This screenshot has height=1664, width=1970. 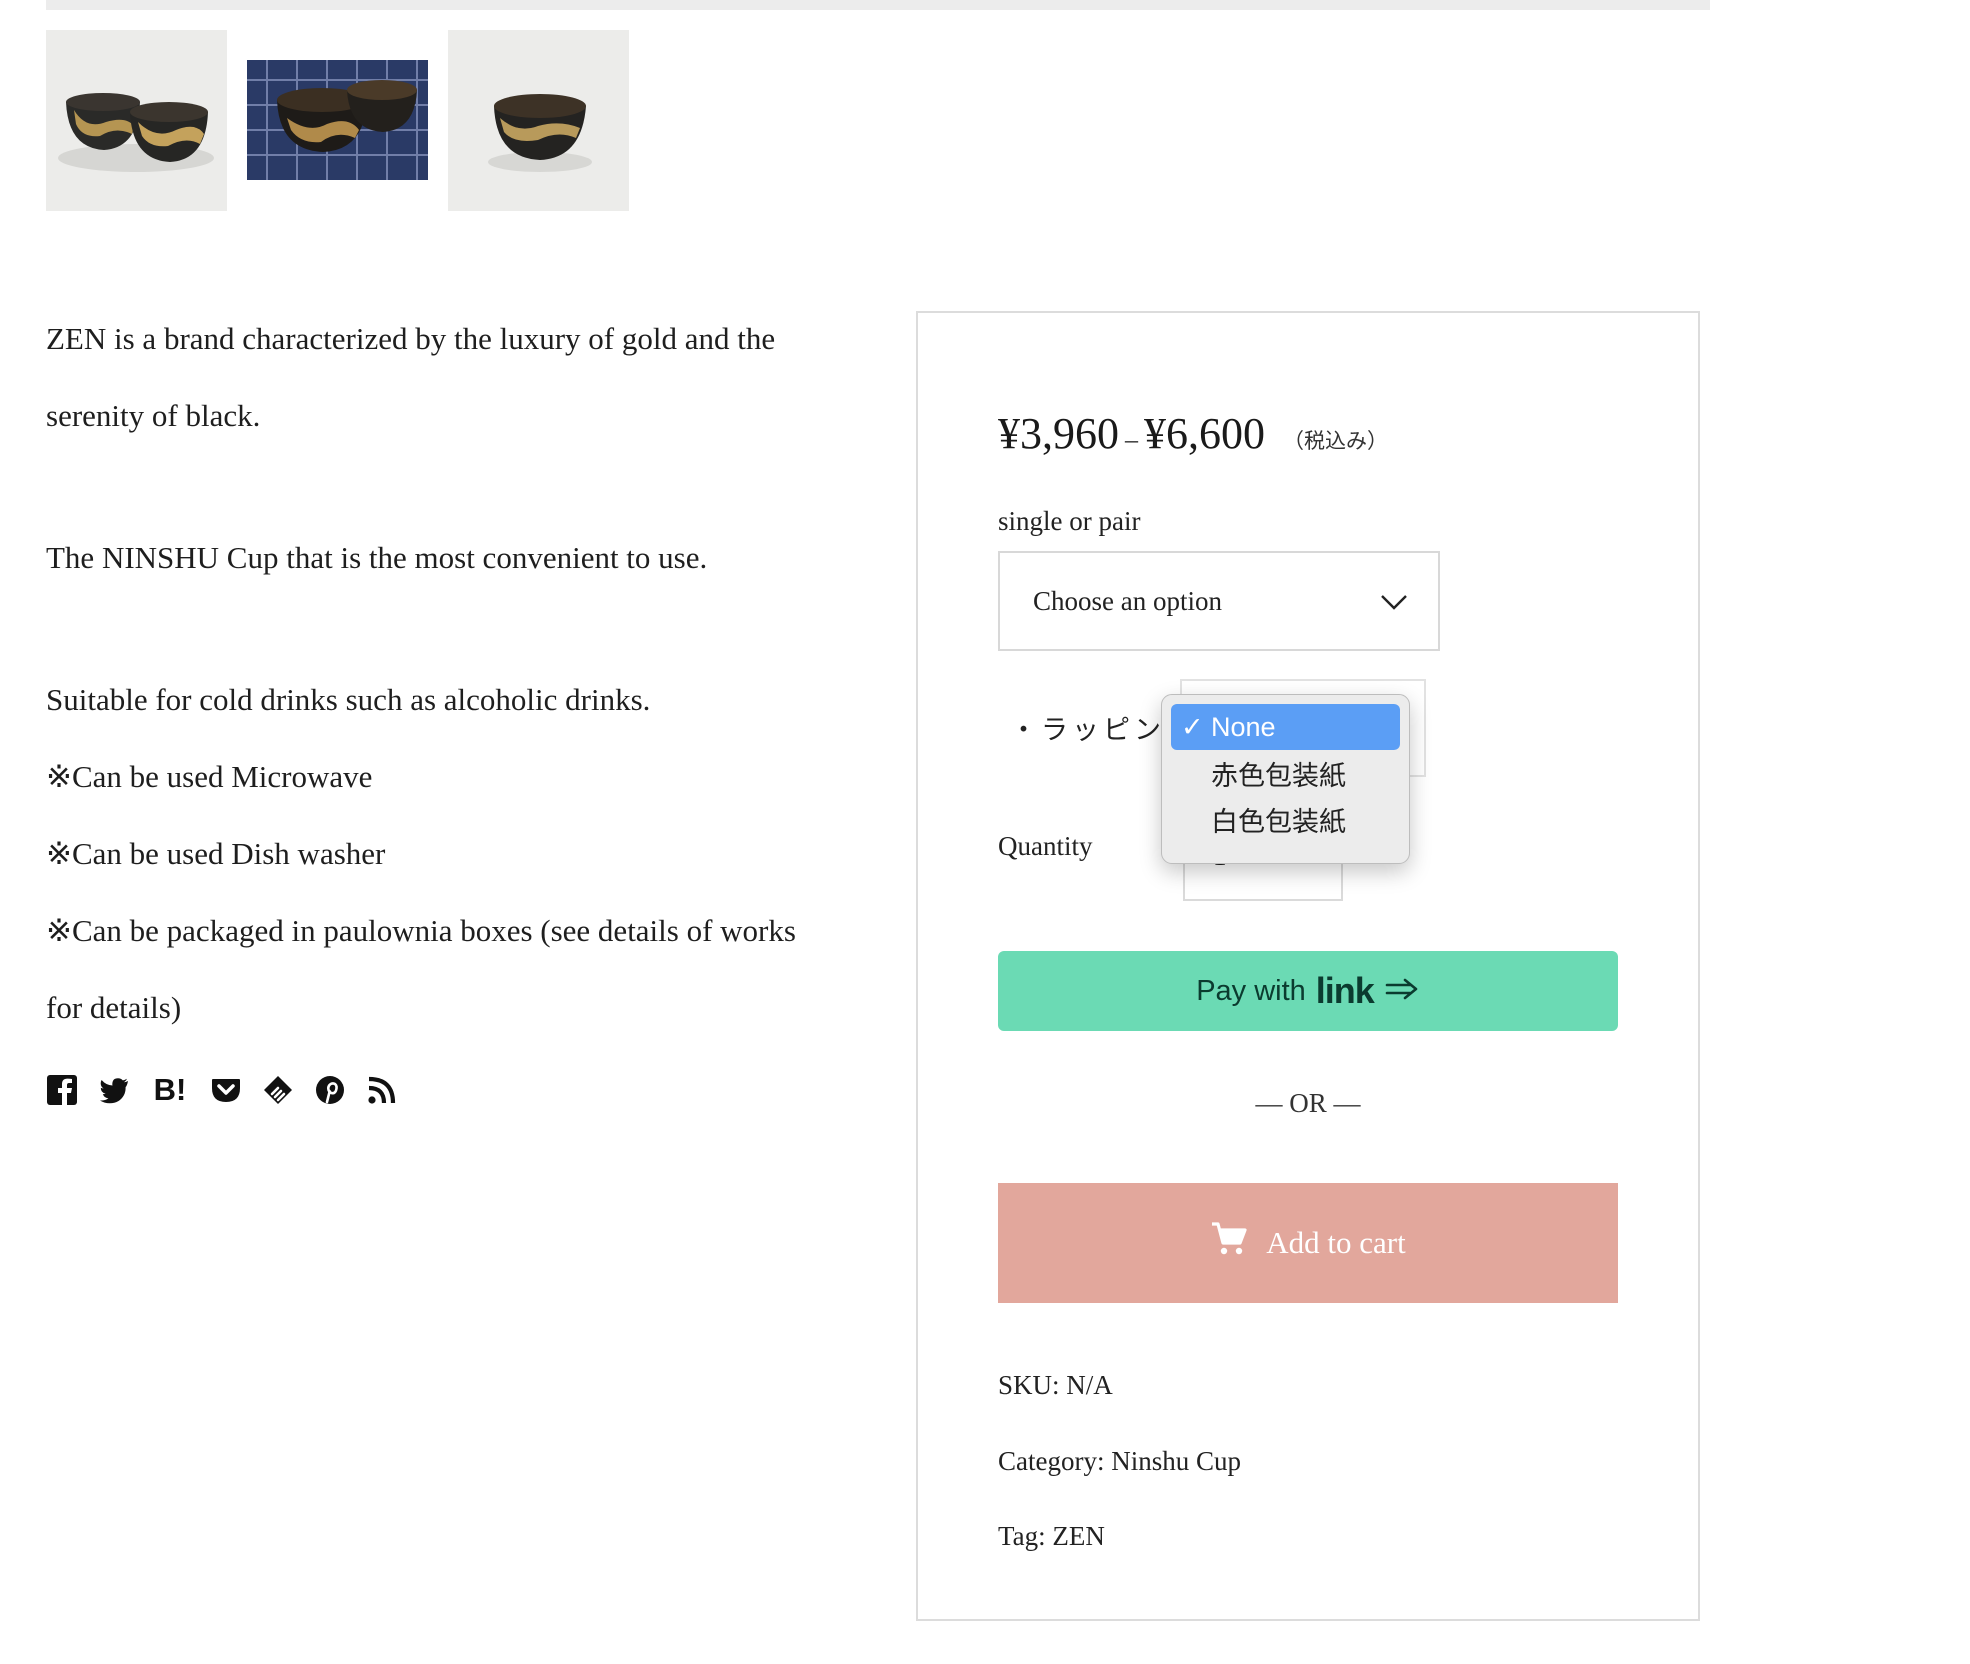 I want to click on link-logo: link, so click(x=1345, y=990).